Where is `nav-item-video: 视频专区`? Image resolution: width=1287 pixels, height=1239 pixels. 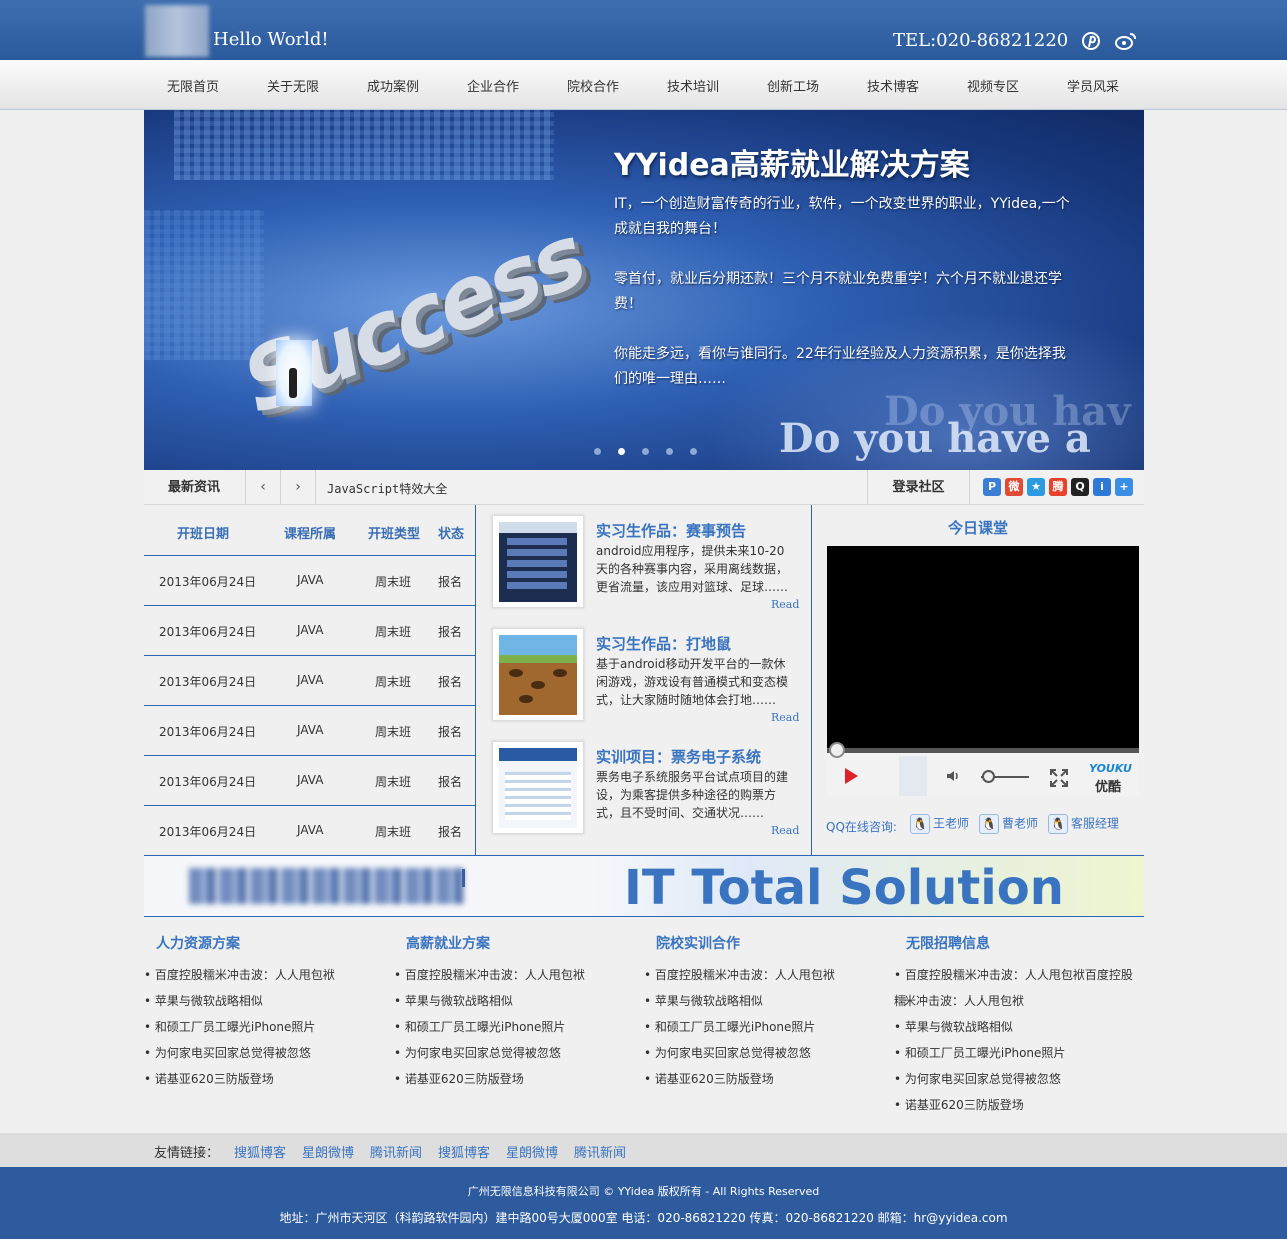 nav-item-video: 视频专区 is located at coordinates (993, 85).